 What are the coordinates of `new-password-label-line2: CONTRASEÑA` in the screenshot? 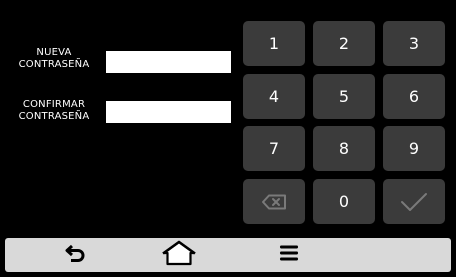 It's located at (54, 64).